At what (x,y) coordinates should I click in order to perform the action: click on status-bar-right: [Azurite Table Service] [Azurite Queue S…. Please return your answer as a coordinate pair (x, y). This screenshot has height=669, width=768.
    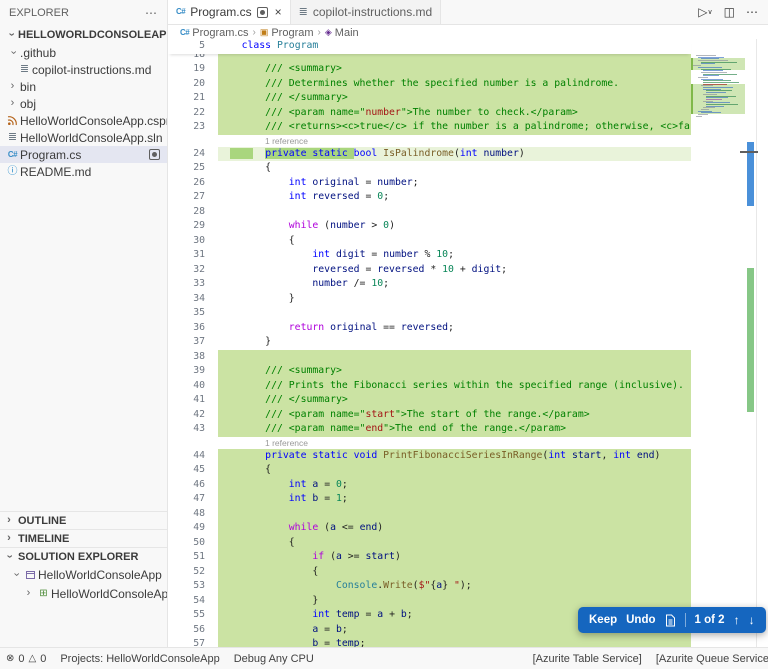
    Looking at the image, I should click on (650, 659).